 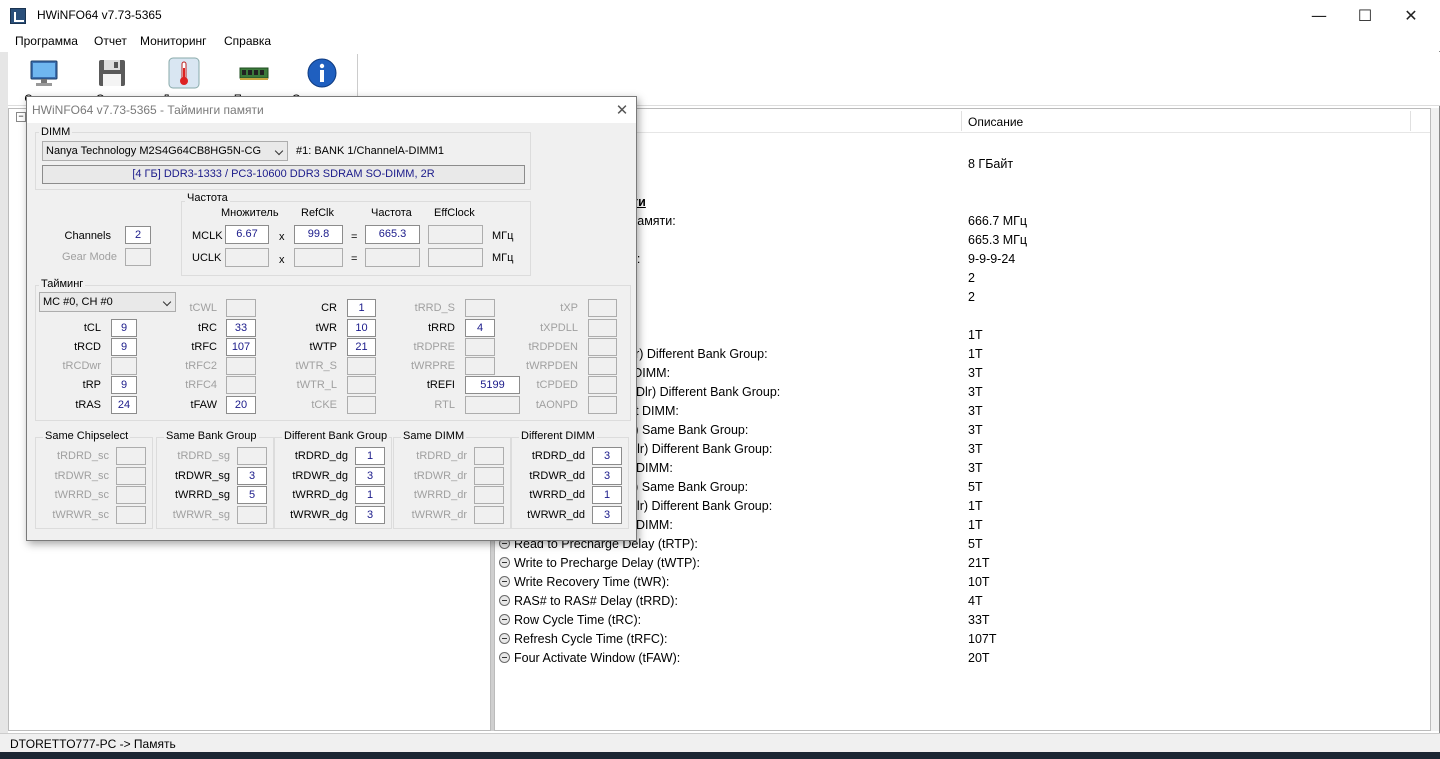 I want to click on subtiming-label: tRDWR_sc, so click(x=81, y=475).